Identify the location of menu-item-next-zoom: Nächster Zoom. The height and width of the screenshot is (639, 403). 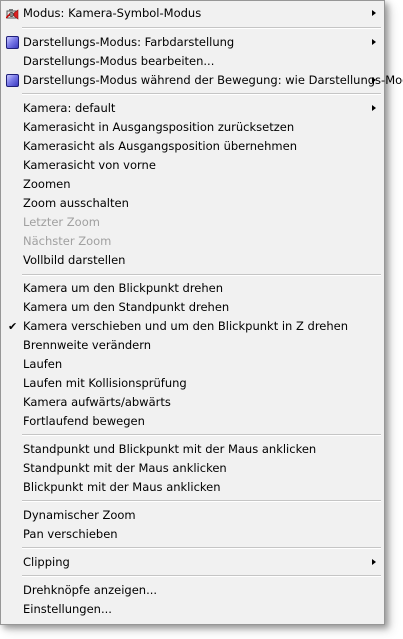
(192, 241).